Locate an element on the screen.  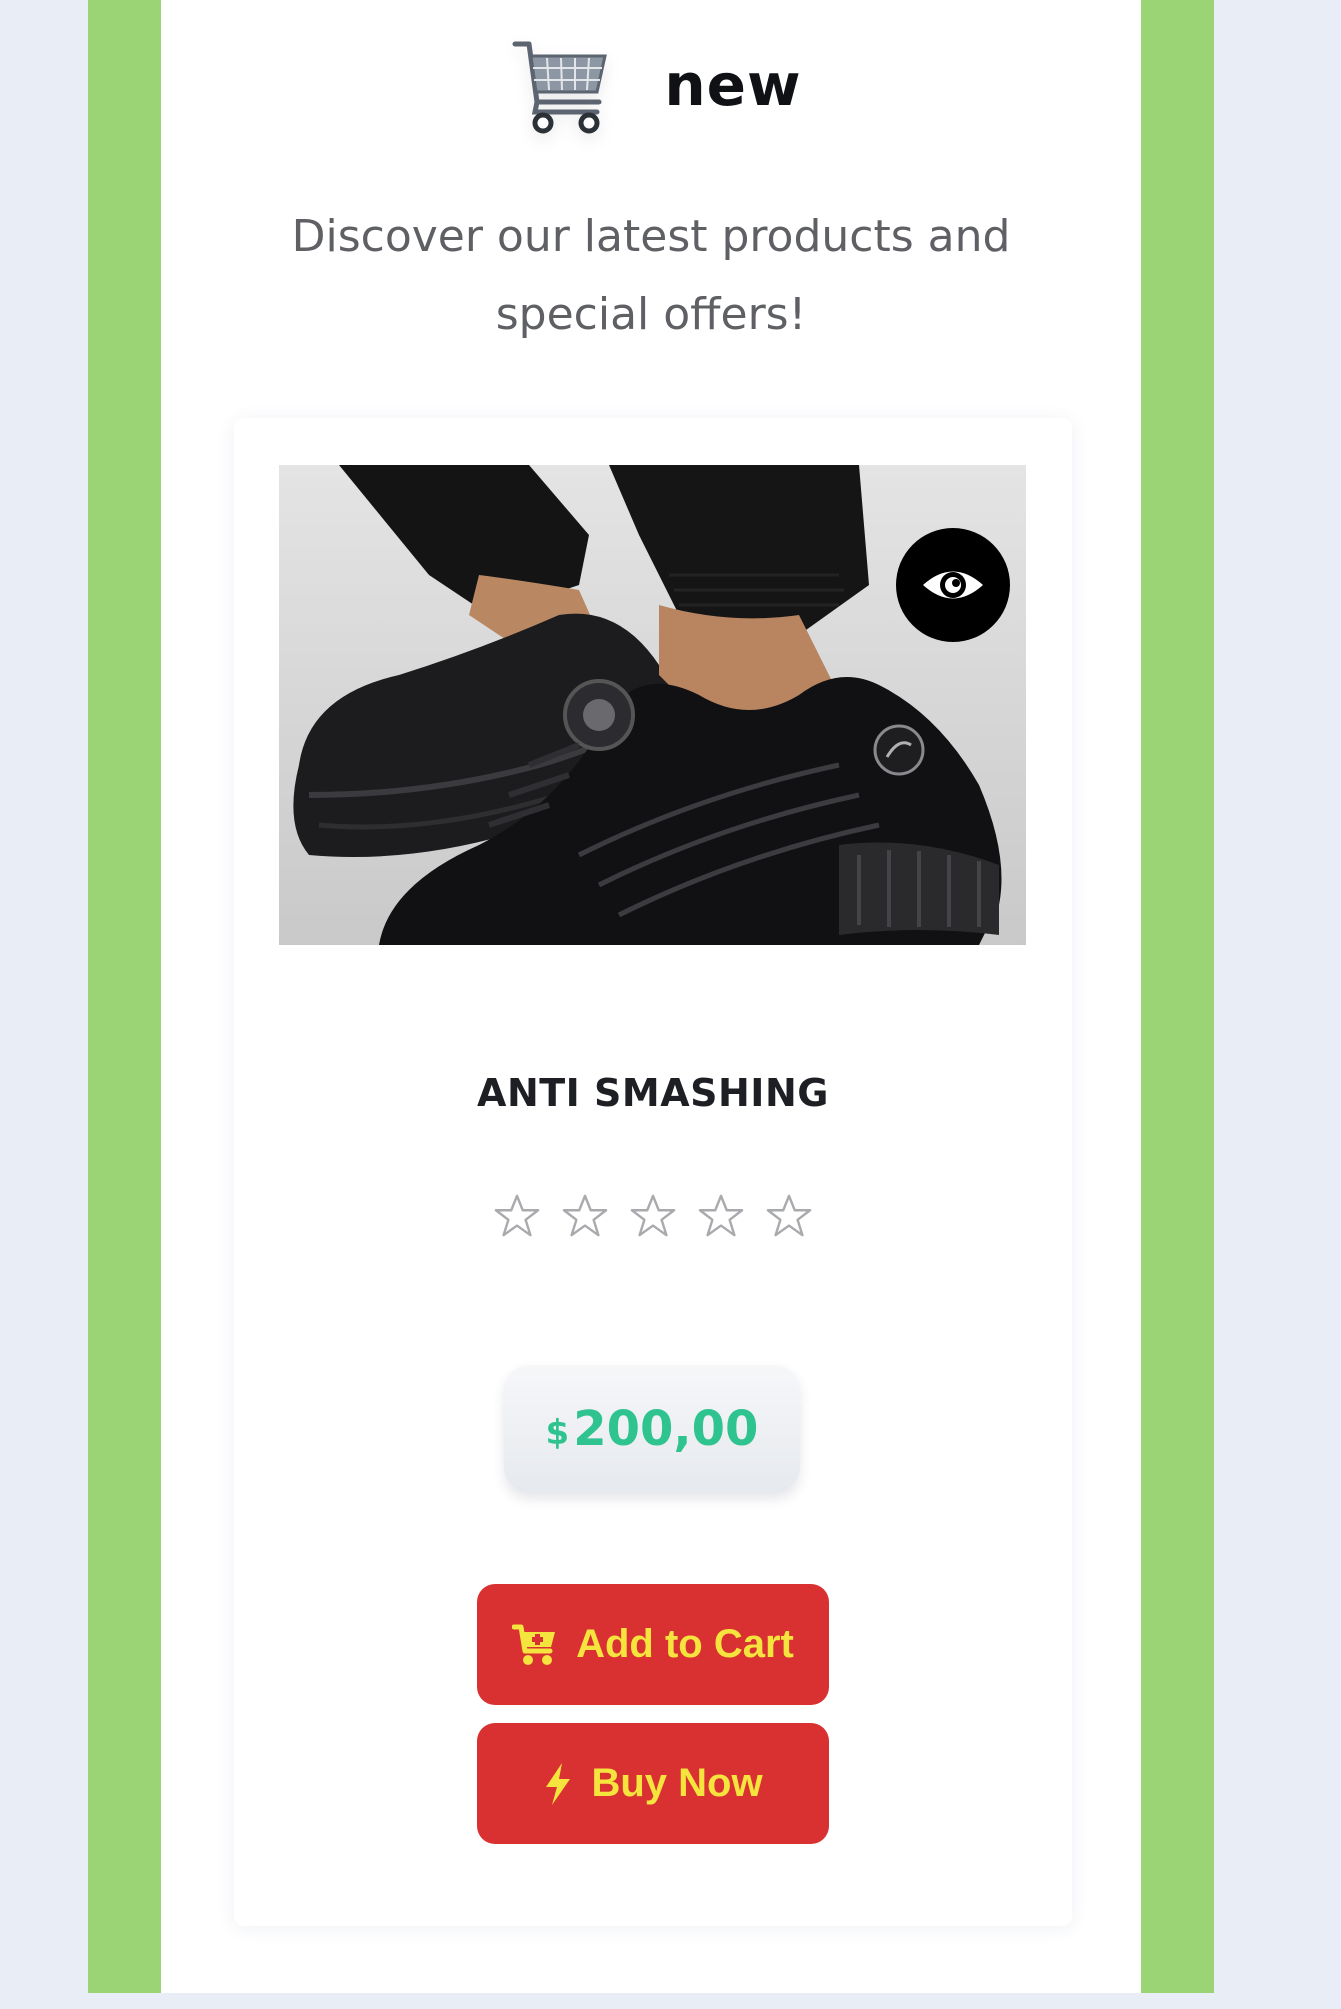
add-to-cart-button: Add to Cart is located at coordinates (653, 1644).